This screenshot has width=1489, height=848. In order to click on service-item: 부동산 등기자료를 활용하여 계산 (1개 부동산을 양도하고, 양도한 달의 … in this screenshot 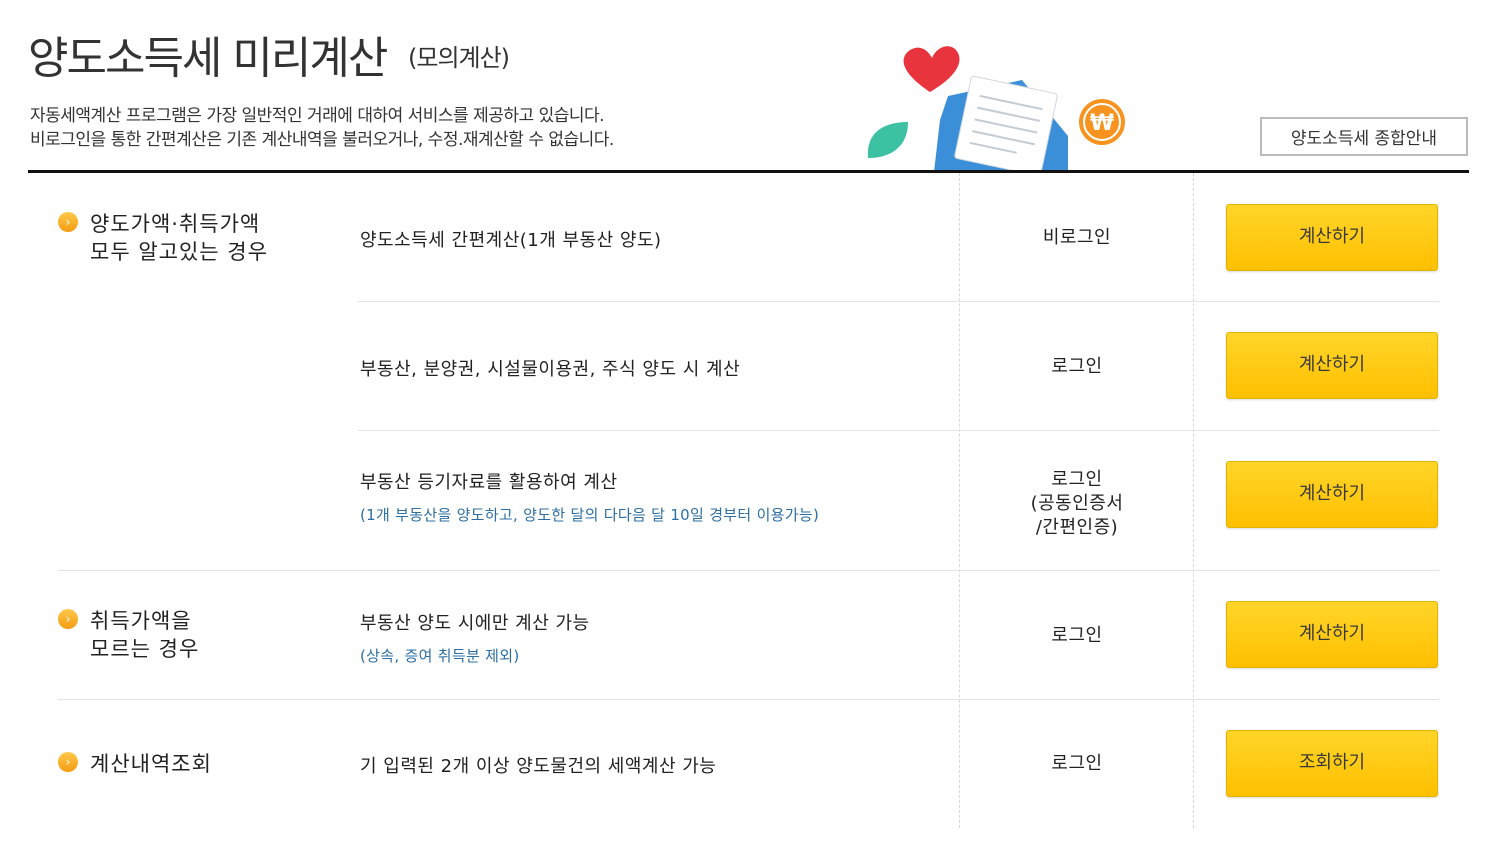, I will do `click(589, 496)`.